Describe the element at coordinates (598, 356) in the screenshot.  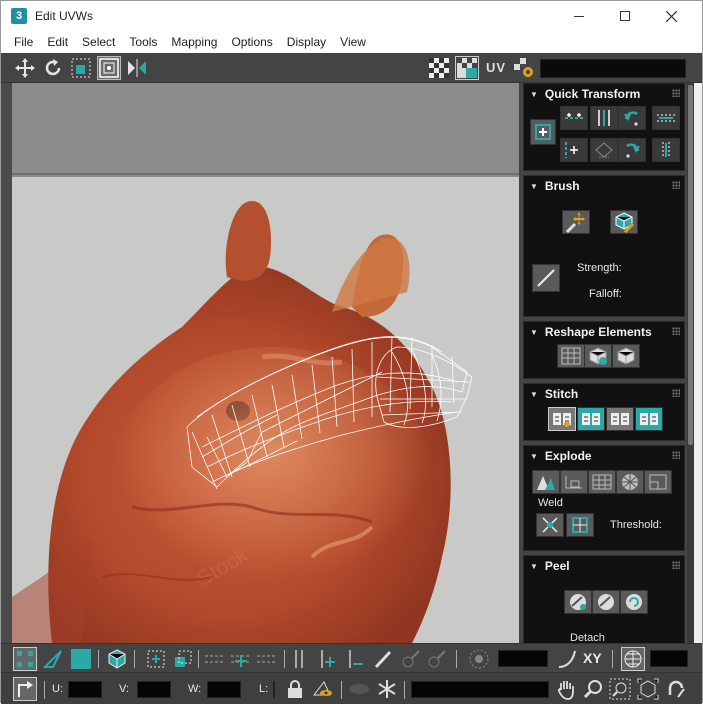
I see `relax-until-flat-button` at that location.